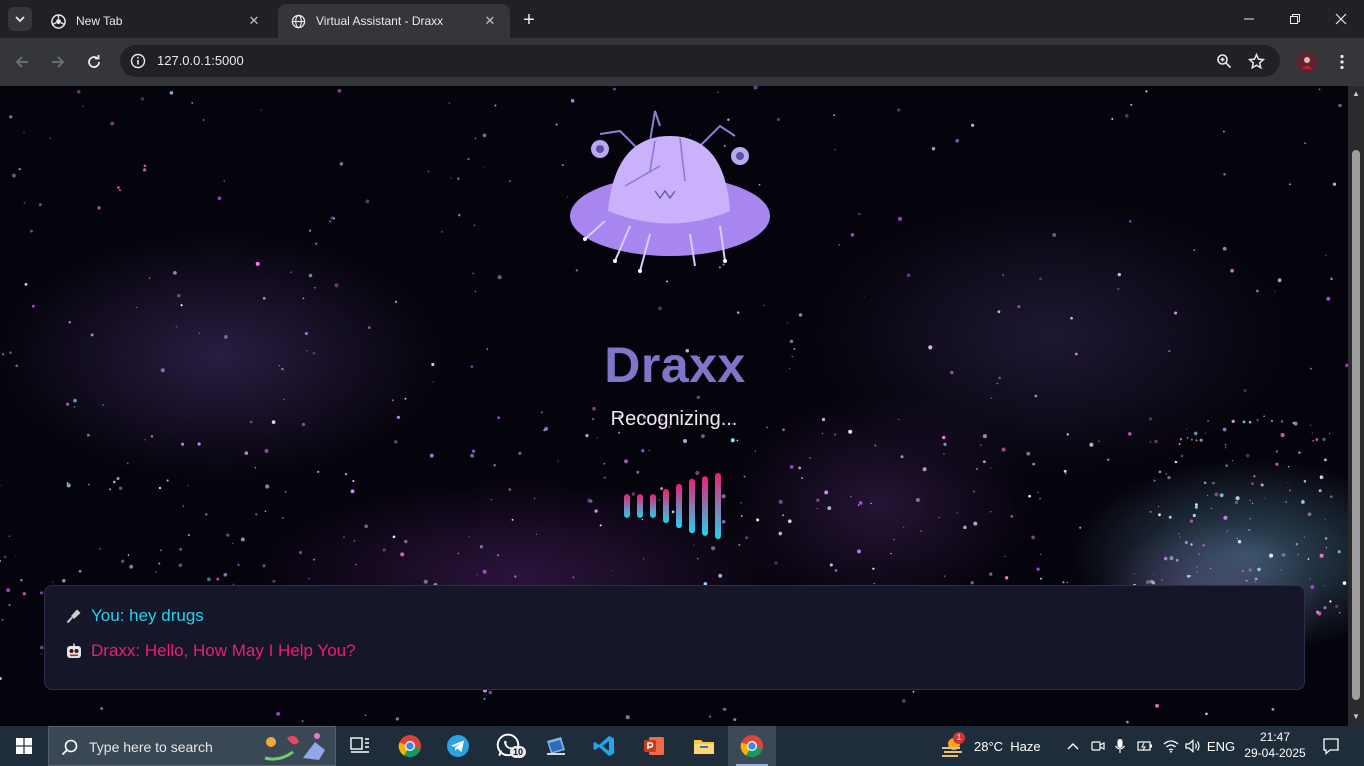 This screenshot has height=766, width=1364. What do you see at coordinates (192, 746) in the screenshot?
I see `taskbar-search-box: Type here to search` at bounding box center [192, 746].